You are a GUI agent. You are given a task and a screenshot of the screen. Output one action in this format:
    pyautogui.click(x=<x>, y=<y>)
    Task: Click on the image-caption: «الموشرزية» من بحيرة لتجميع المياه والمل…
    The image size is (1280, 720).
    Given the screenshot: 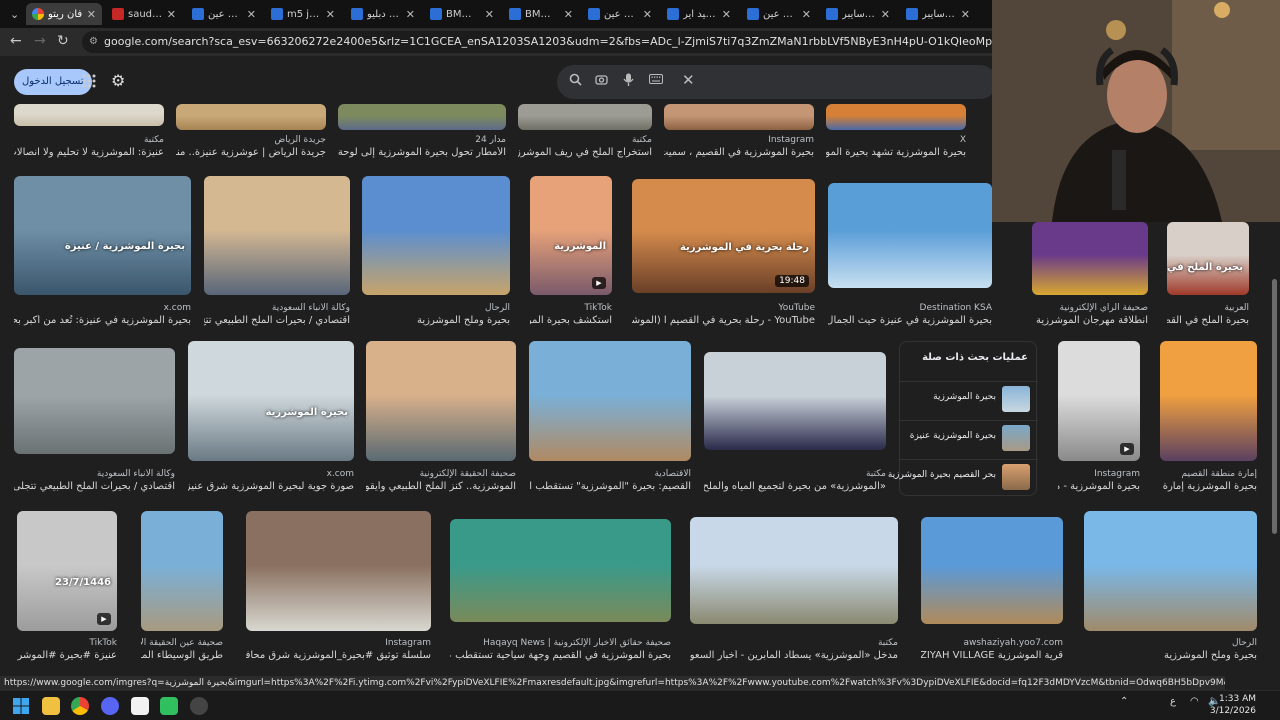 What is the action you would take?
    pyautogui.click(x=795, y=486)
    